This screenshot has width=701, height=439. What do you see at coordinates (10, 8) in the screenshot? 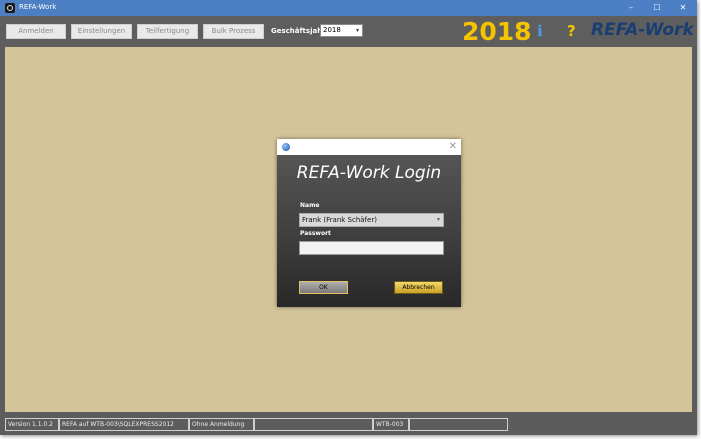
I see `app-icon` at bounding box center [10, 8].